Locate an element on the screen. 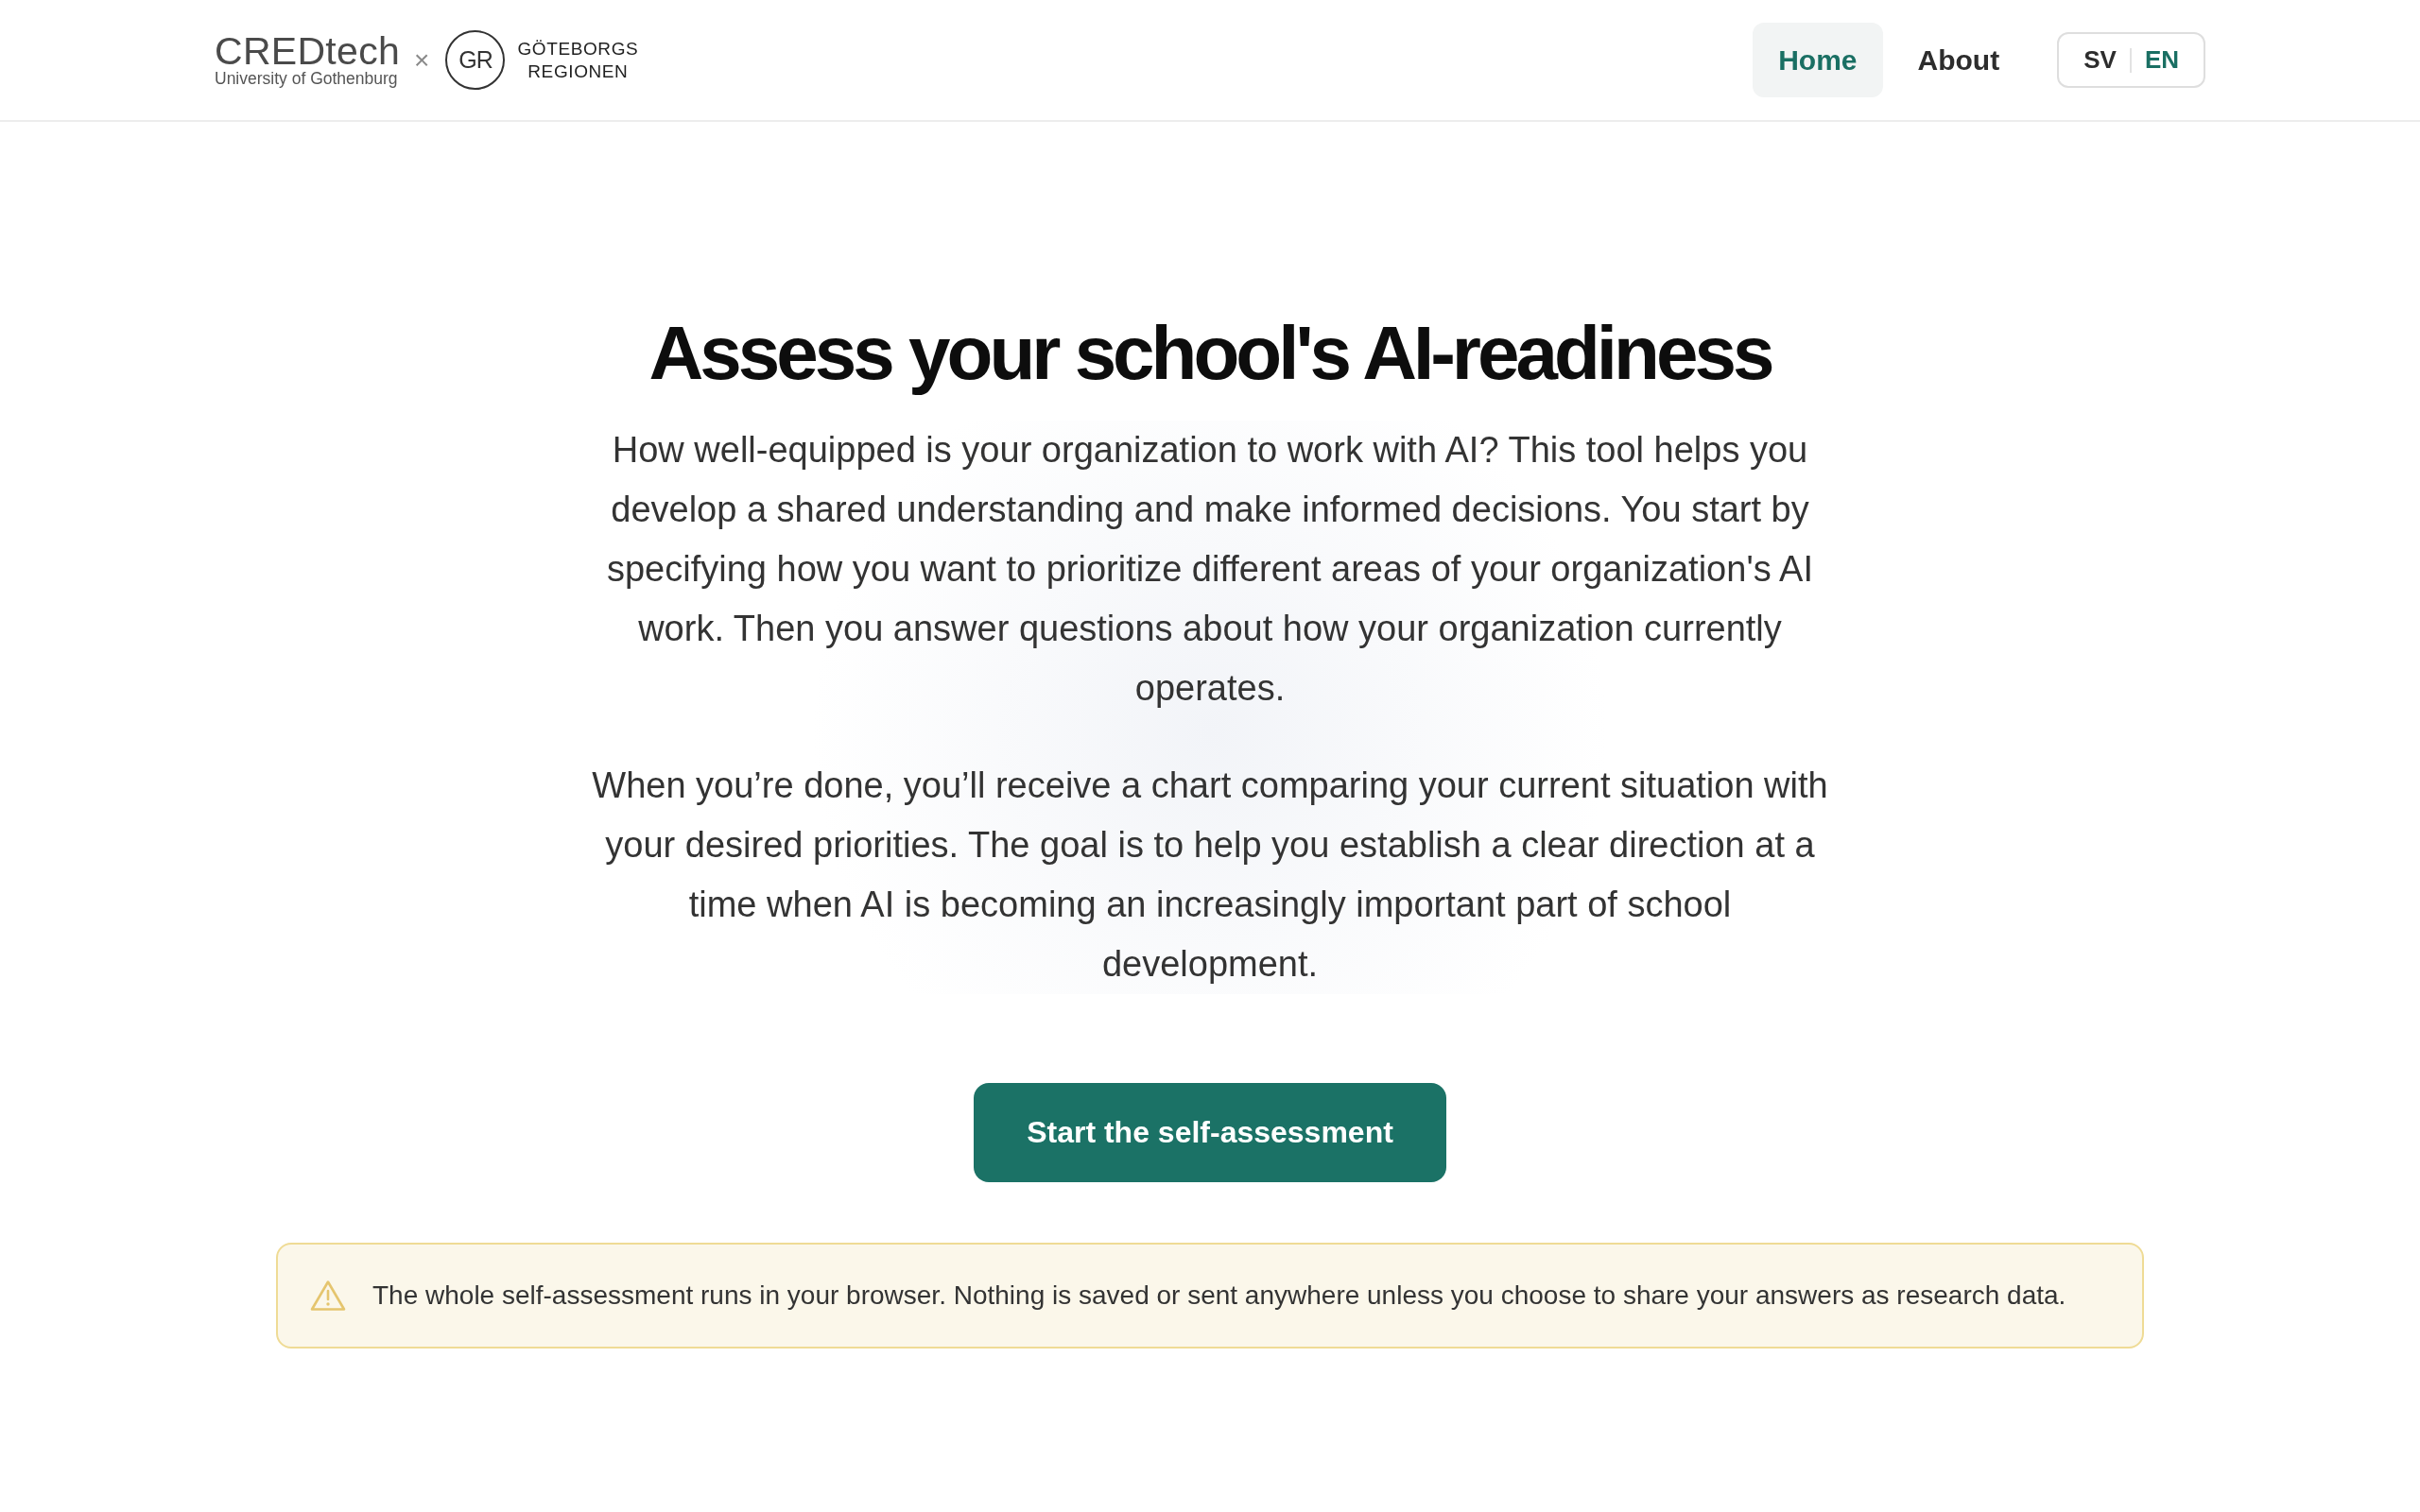 Image resolution: width=2420 pixels, height=1512 pixels. language-option: EN is located at coordinates (2161, 60).